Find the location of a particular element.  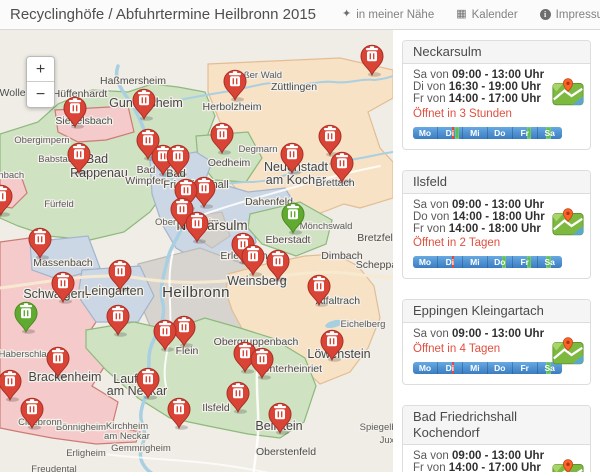

map-place-label: Spiegelberg is located at coordinates (376, 427).